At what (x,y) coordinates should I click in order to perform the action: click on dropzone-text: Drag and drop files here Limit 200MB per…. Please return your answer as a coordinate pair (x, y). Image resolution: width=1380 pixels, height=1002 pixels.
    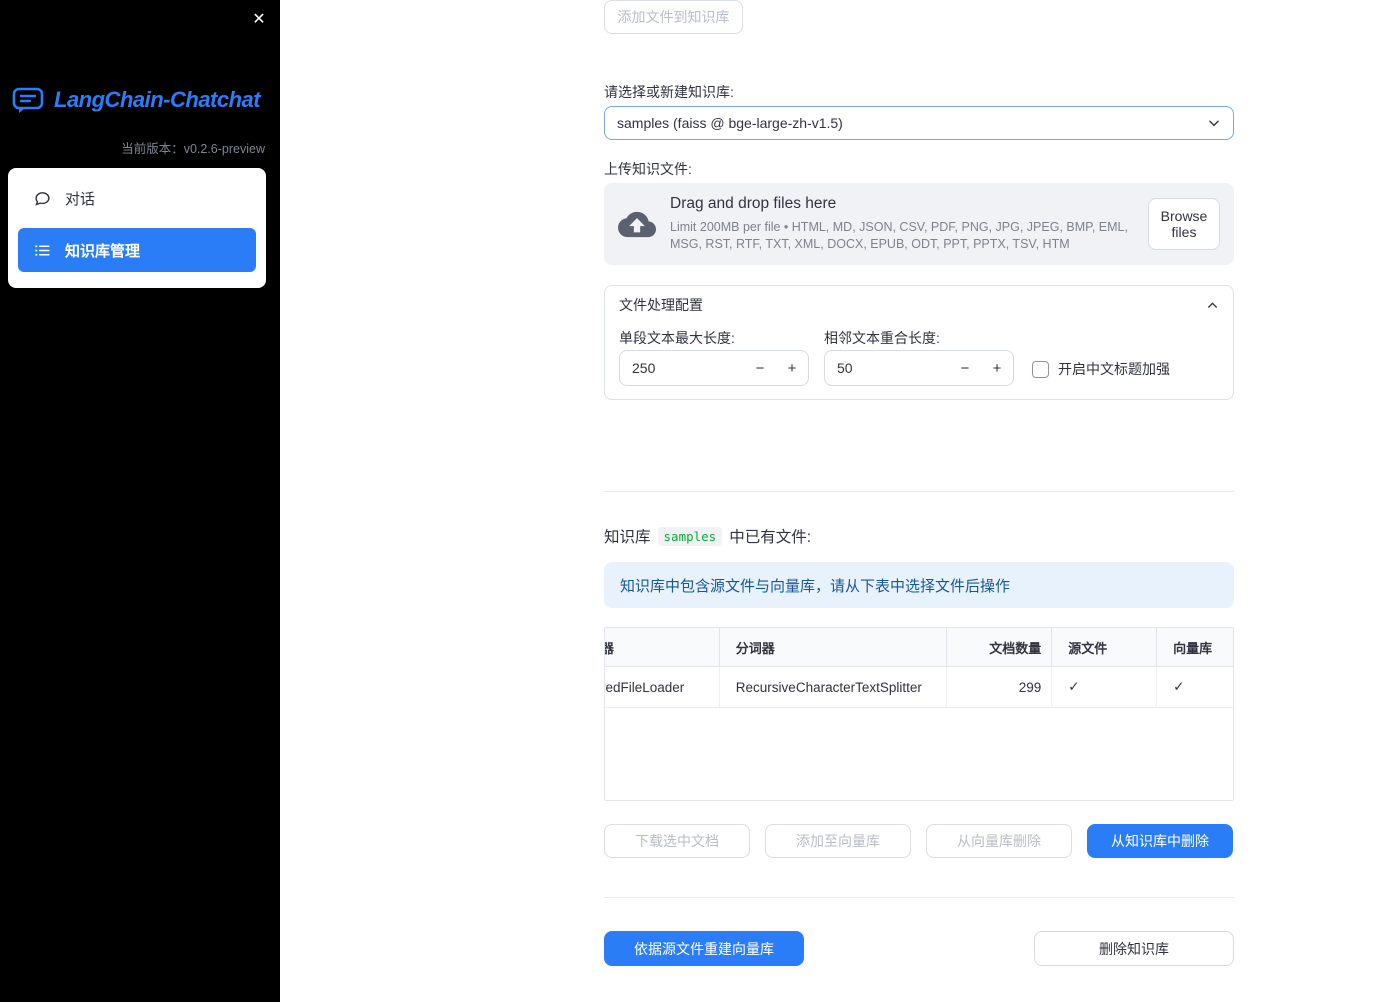
    Looking at the image, I should click on (907, 224).